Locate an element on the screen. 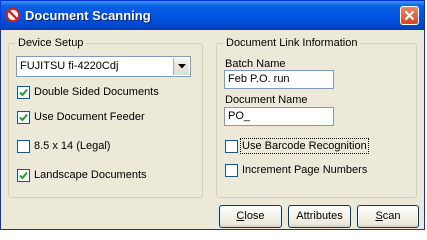  batch-name-value: Feb P.O. run is located at coordinates (259, 79).